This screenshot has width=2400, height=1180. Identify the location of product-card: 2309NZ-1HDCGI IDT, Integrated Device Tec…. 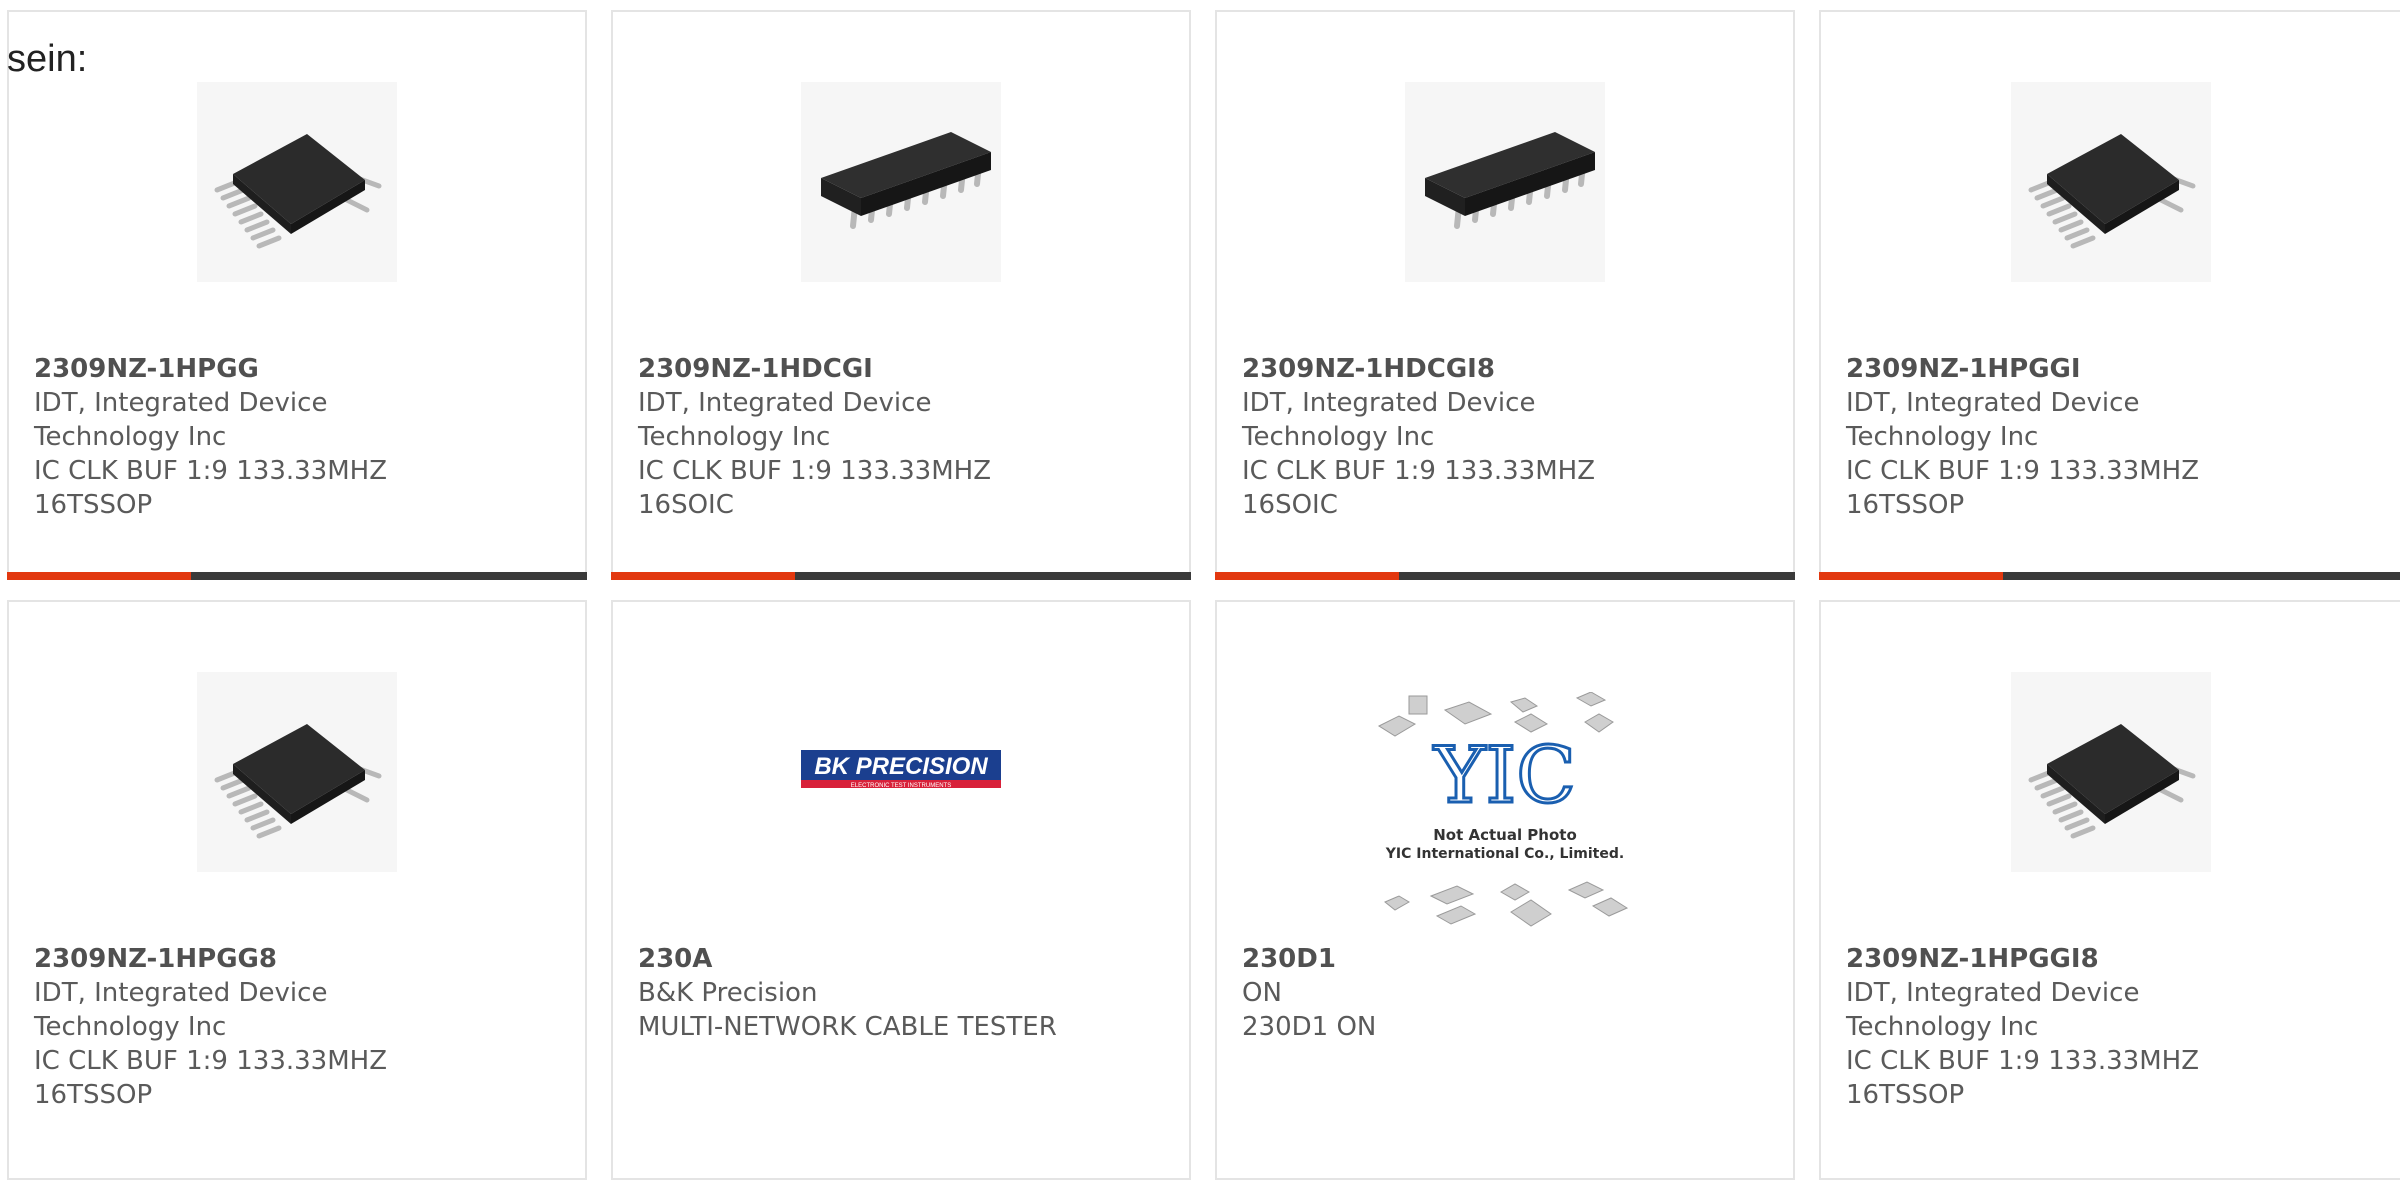
(901, 295).